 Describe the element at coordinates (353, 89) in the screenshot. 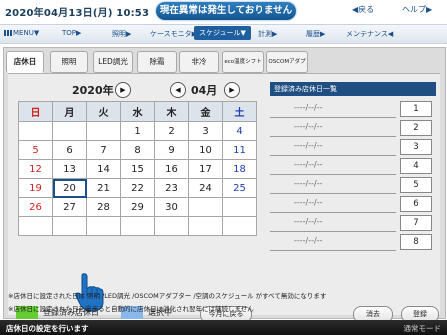

I see `registered-list-header: 登録済み店休日一覧` at that location.